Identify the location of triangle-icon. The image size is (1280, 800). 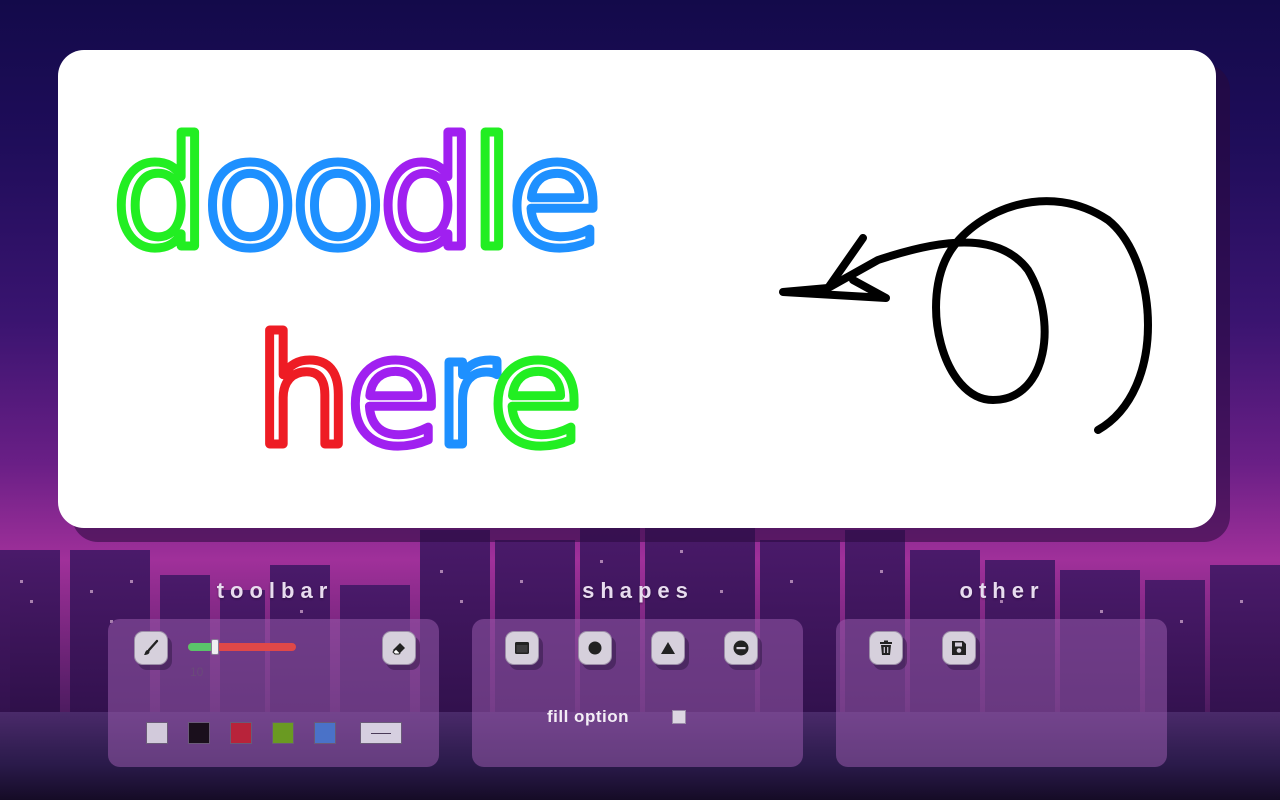
(668, 648).